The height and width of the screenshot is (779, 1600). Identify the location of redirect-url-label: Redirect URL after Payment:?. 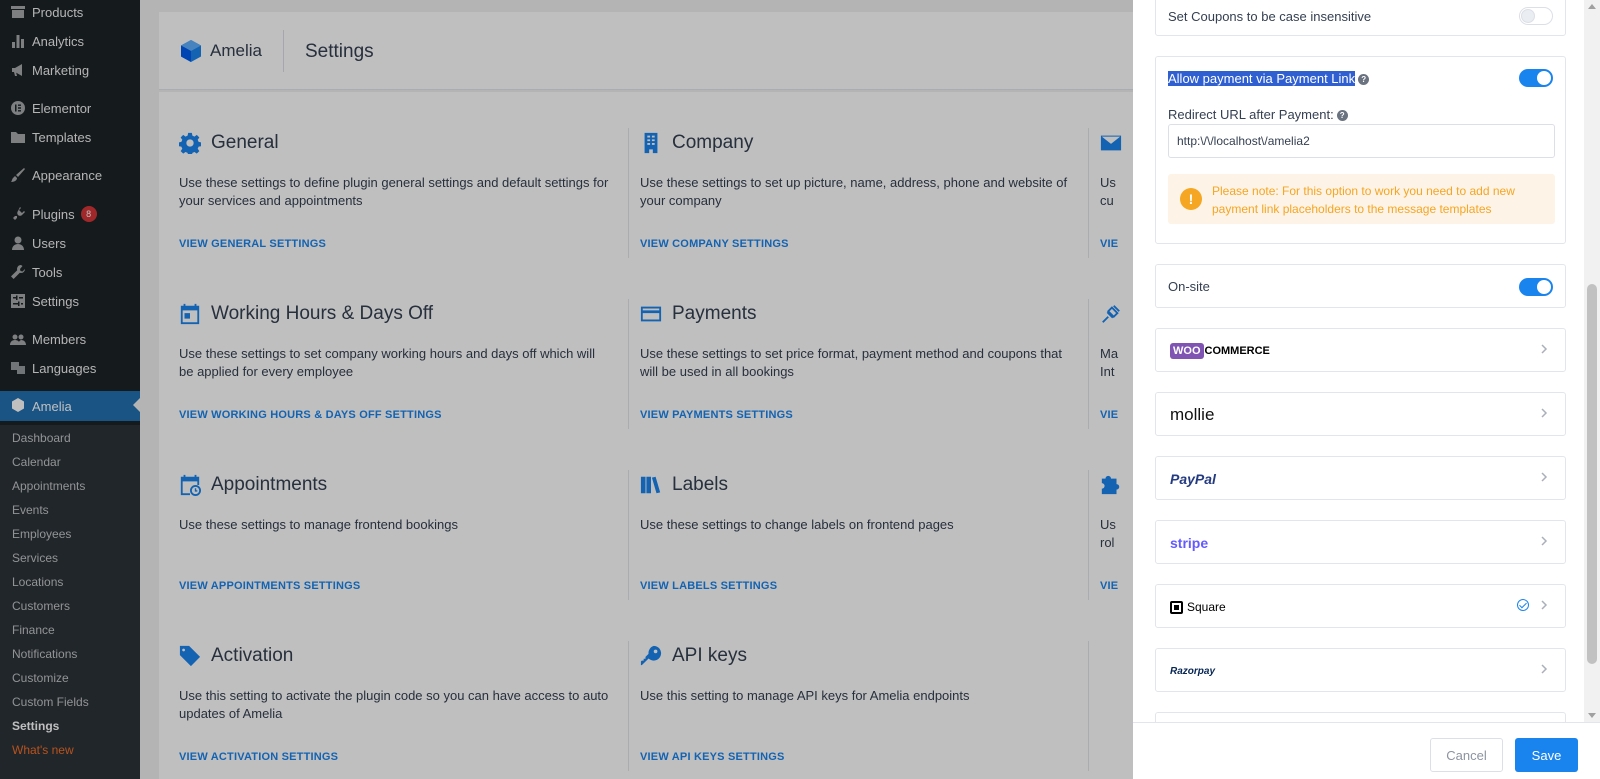
(1258, 114).